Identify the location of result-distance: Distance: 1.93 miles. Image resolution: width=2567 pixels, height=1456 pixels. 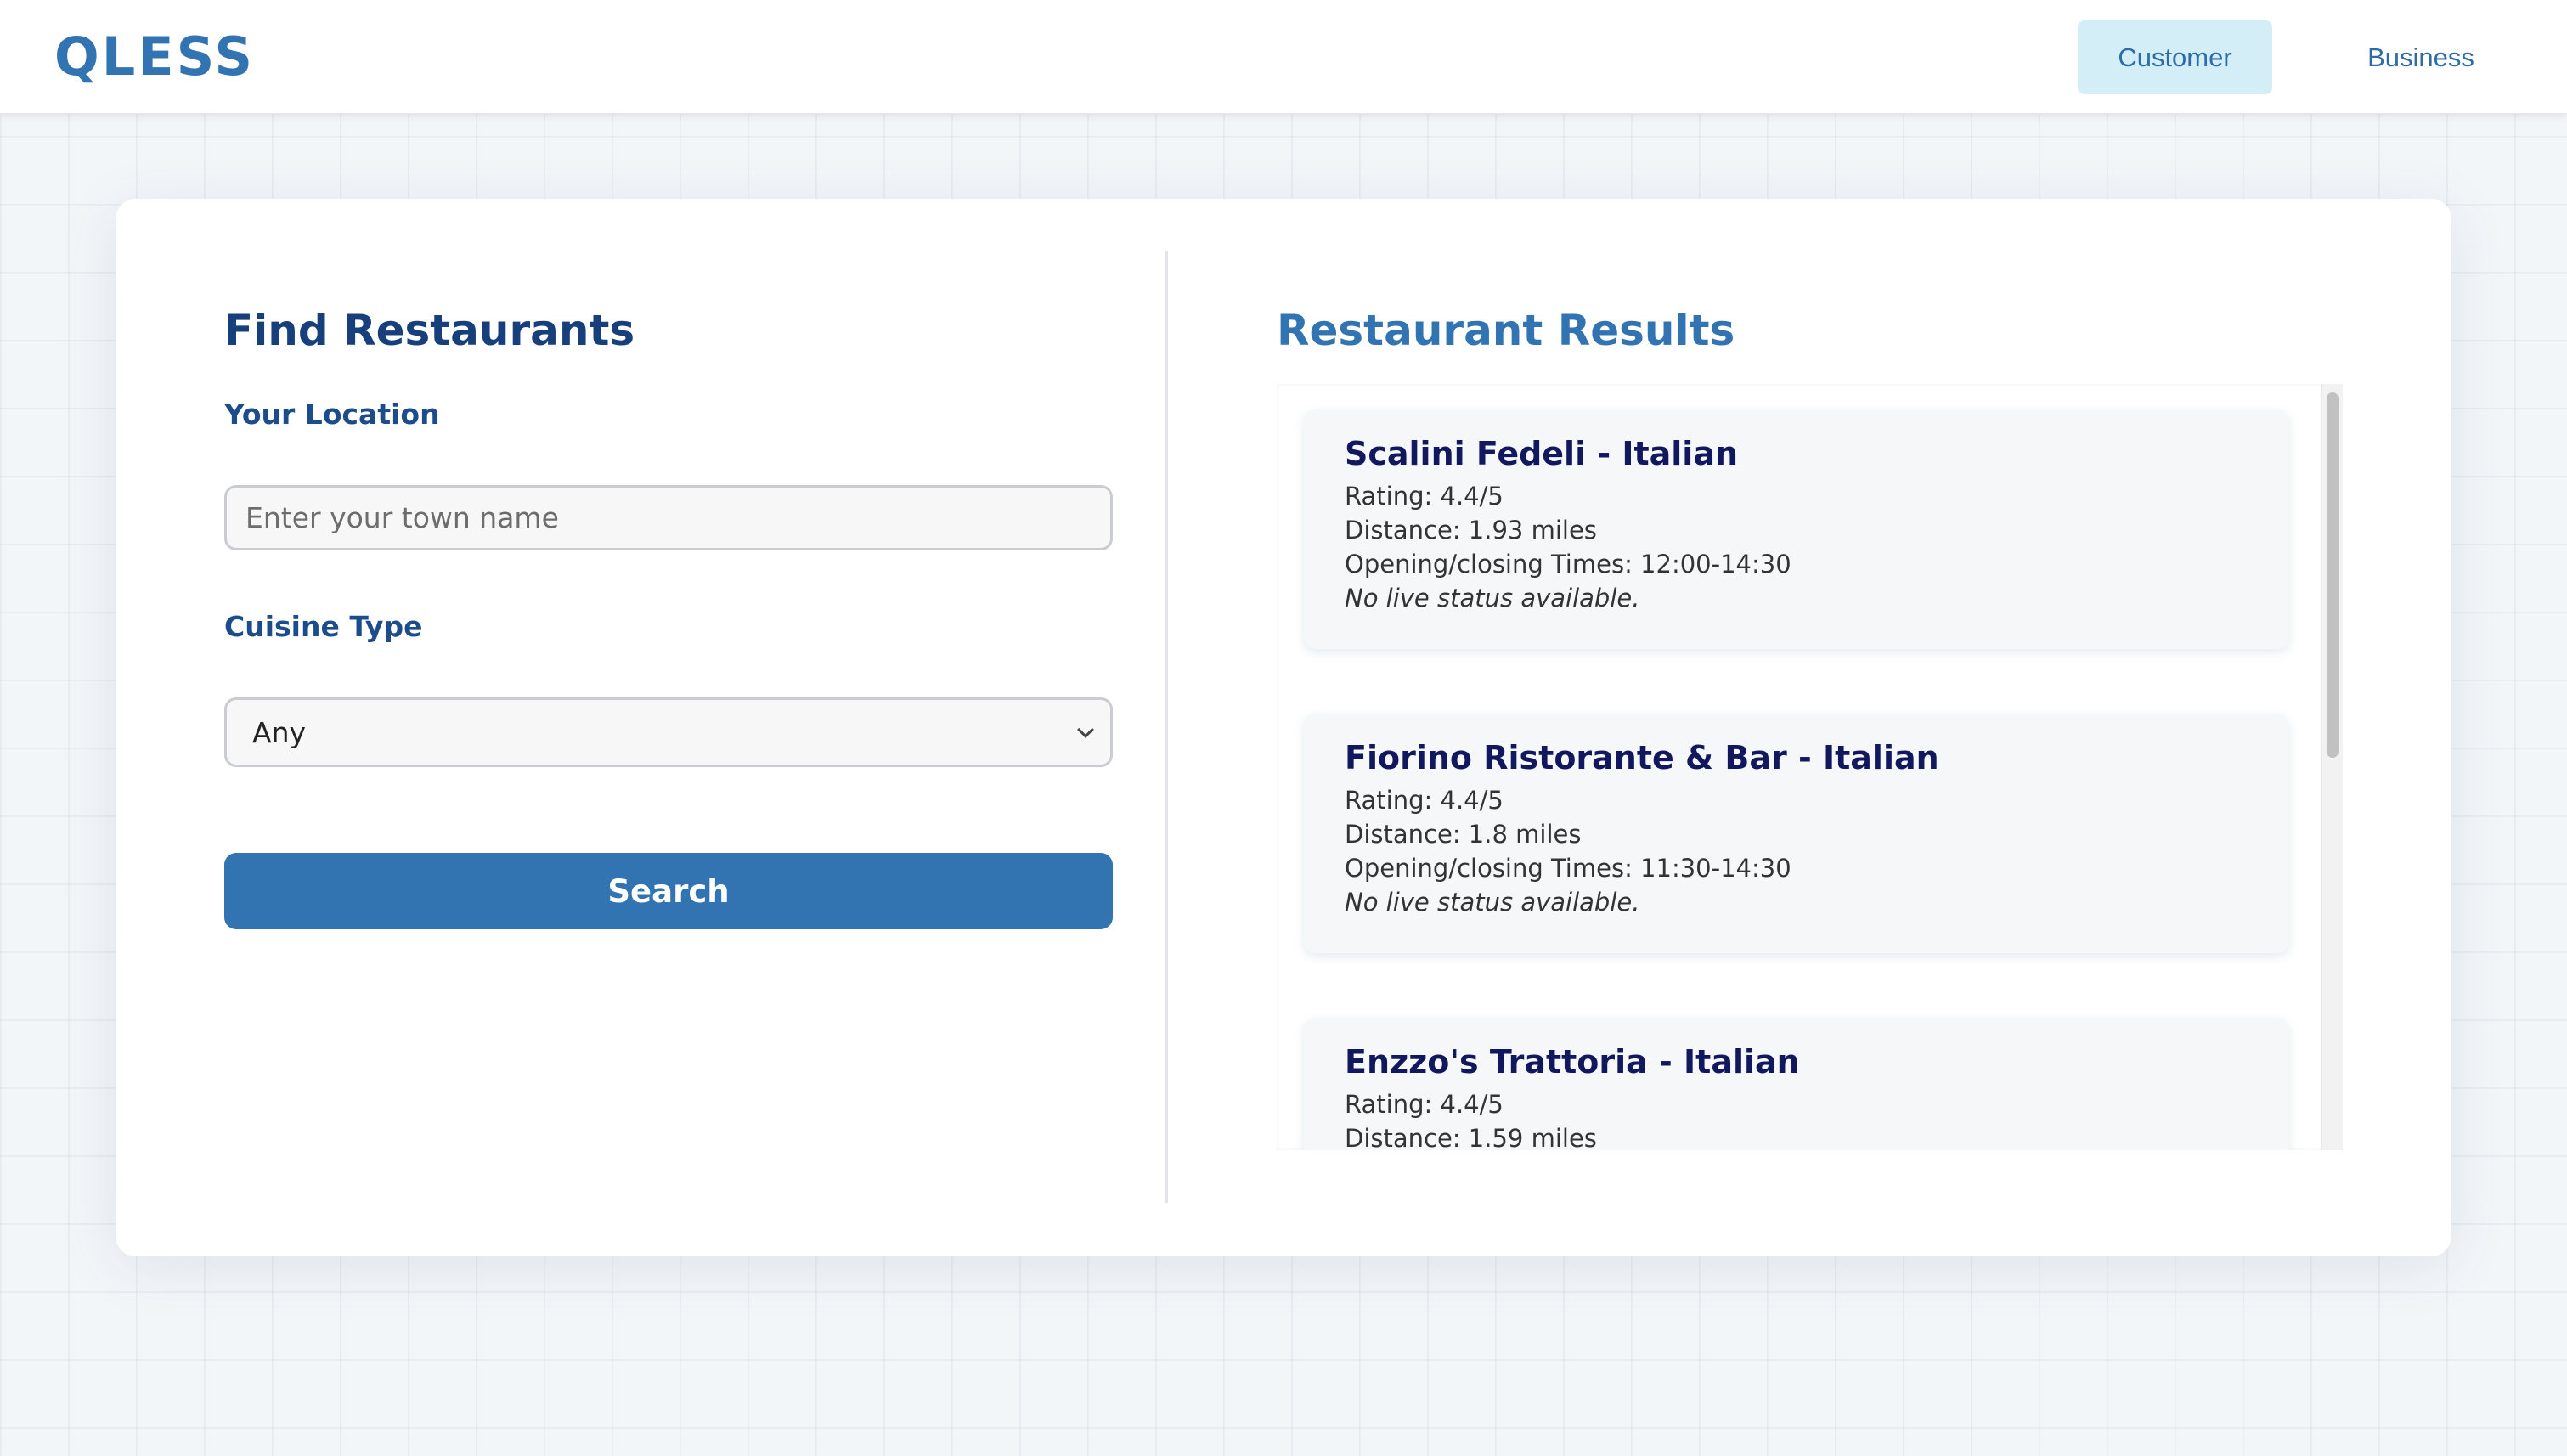
(1471, 531).